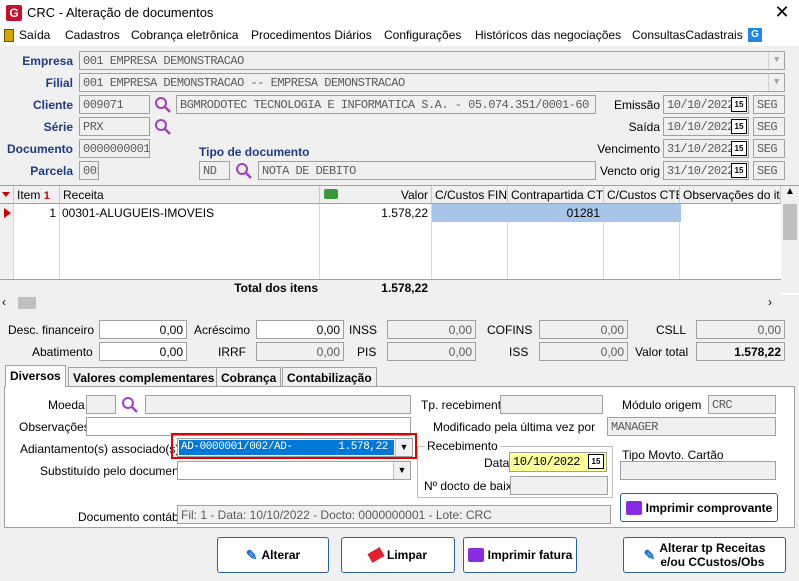 This screenshot has height=581, width=799. What do you see at coordinates (331, 194) in the screenshot?
I see `money-icon` at bounding box center [331, 194].